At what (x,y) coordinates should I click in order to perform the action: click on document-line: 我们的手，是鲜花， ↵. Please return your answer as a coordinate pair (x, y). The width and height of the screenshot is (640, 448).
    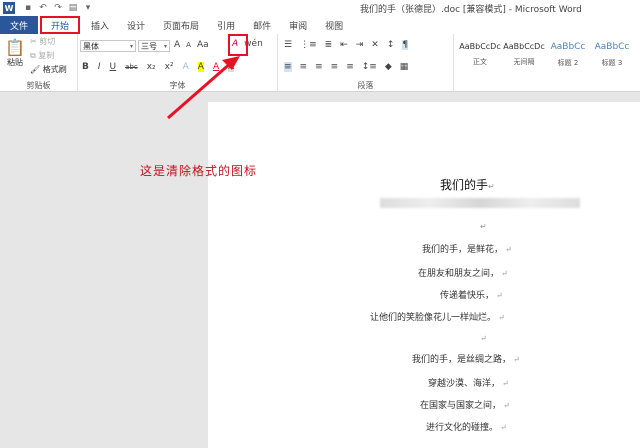
    Looking at the image, I should click on (467, 248).